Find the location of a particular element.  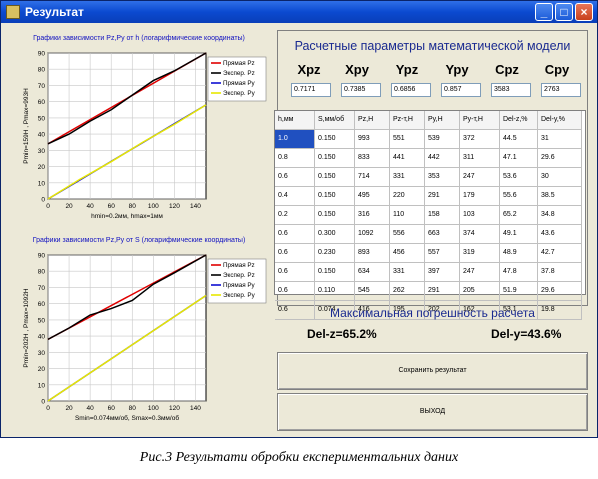

table-cell: 893 is located at coordinates (372, 253).